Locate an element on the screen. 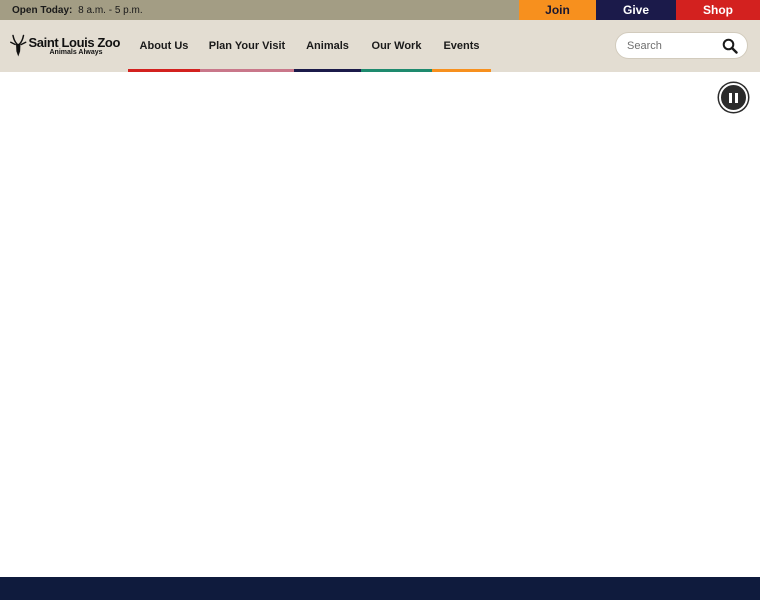  pause-button is located at coordinates (733, 97).